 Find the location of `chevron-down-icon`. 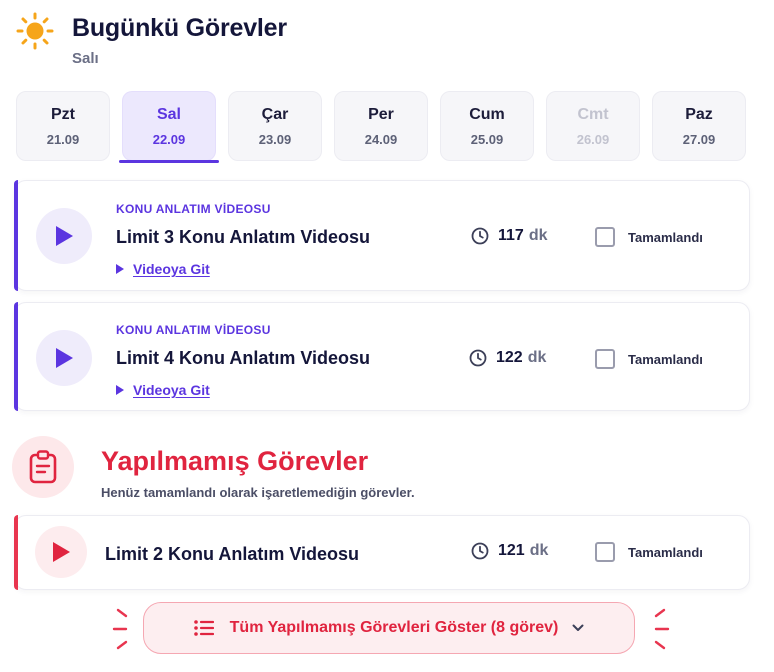

chevron-down-icon is located at coordinates (578, 627).